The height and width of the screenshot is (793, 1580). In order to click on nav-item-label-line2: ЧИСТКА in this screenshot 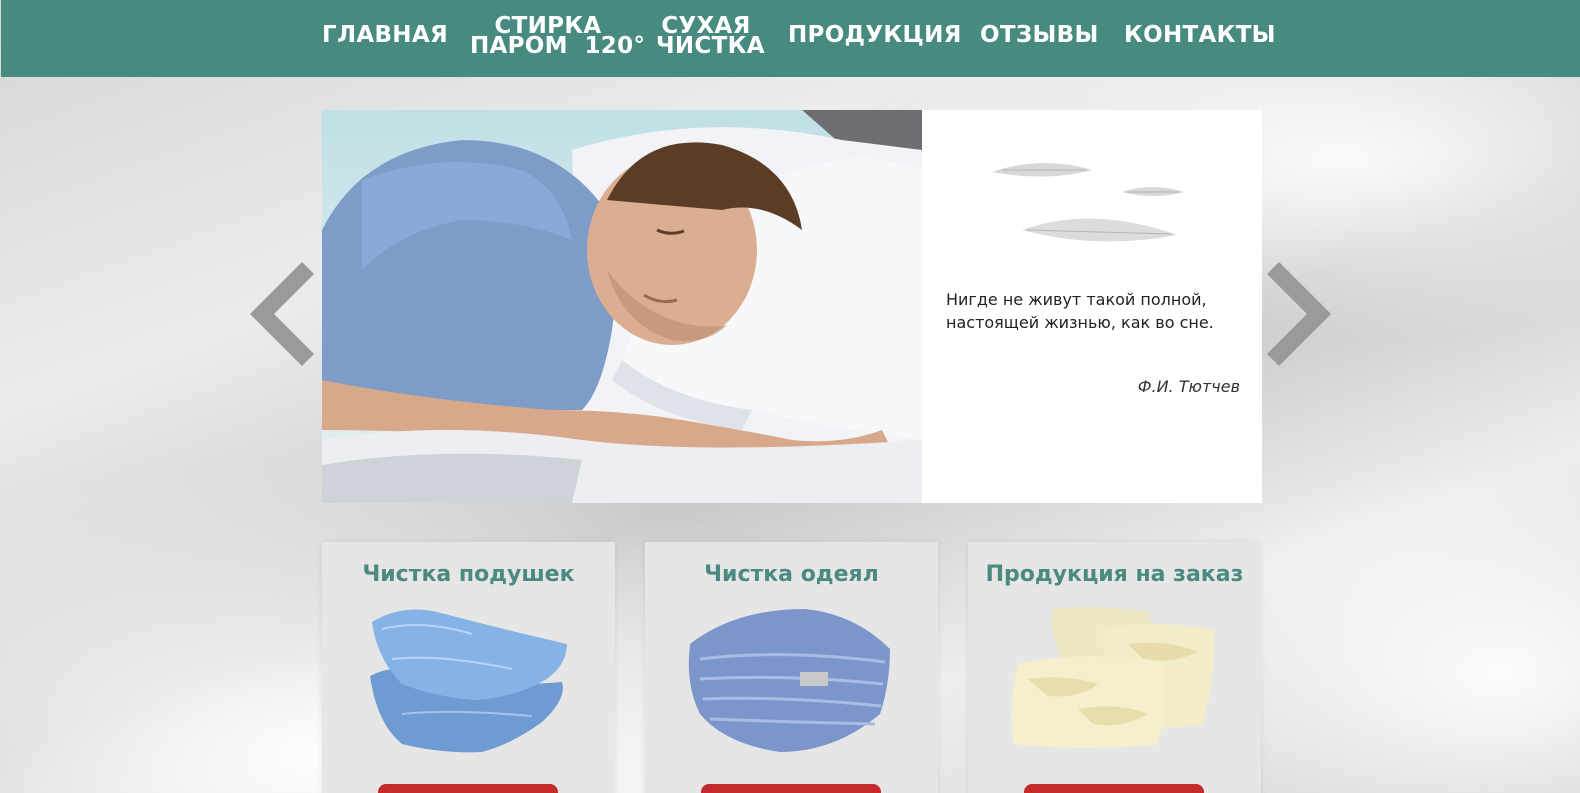, I will do `click(710, 46)`.